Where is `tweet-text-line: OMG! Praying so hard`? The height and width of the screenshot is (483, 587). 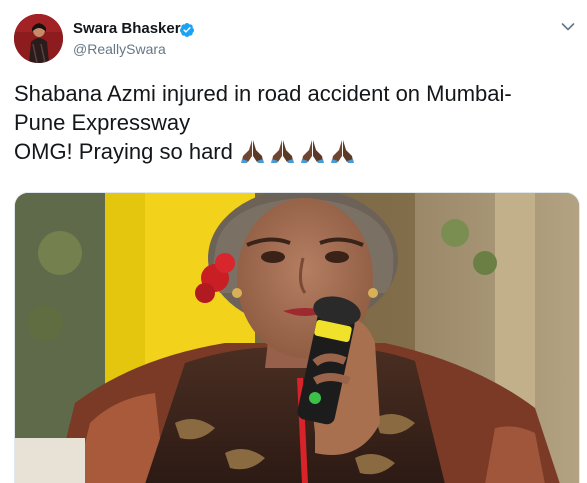
tweet-text-line: OMG! Praying so hard is located at coordinates (294, 151).